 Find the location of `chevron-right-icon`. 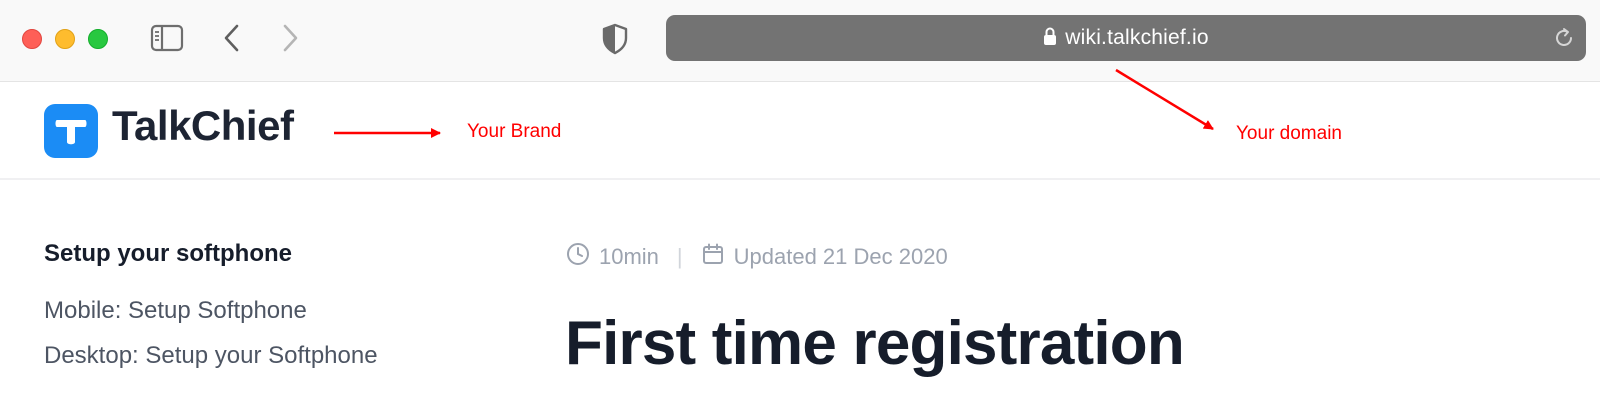

chevron-right-icon is located at coordinates (290, 38).